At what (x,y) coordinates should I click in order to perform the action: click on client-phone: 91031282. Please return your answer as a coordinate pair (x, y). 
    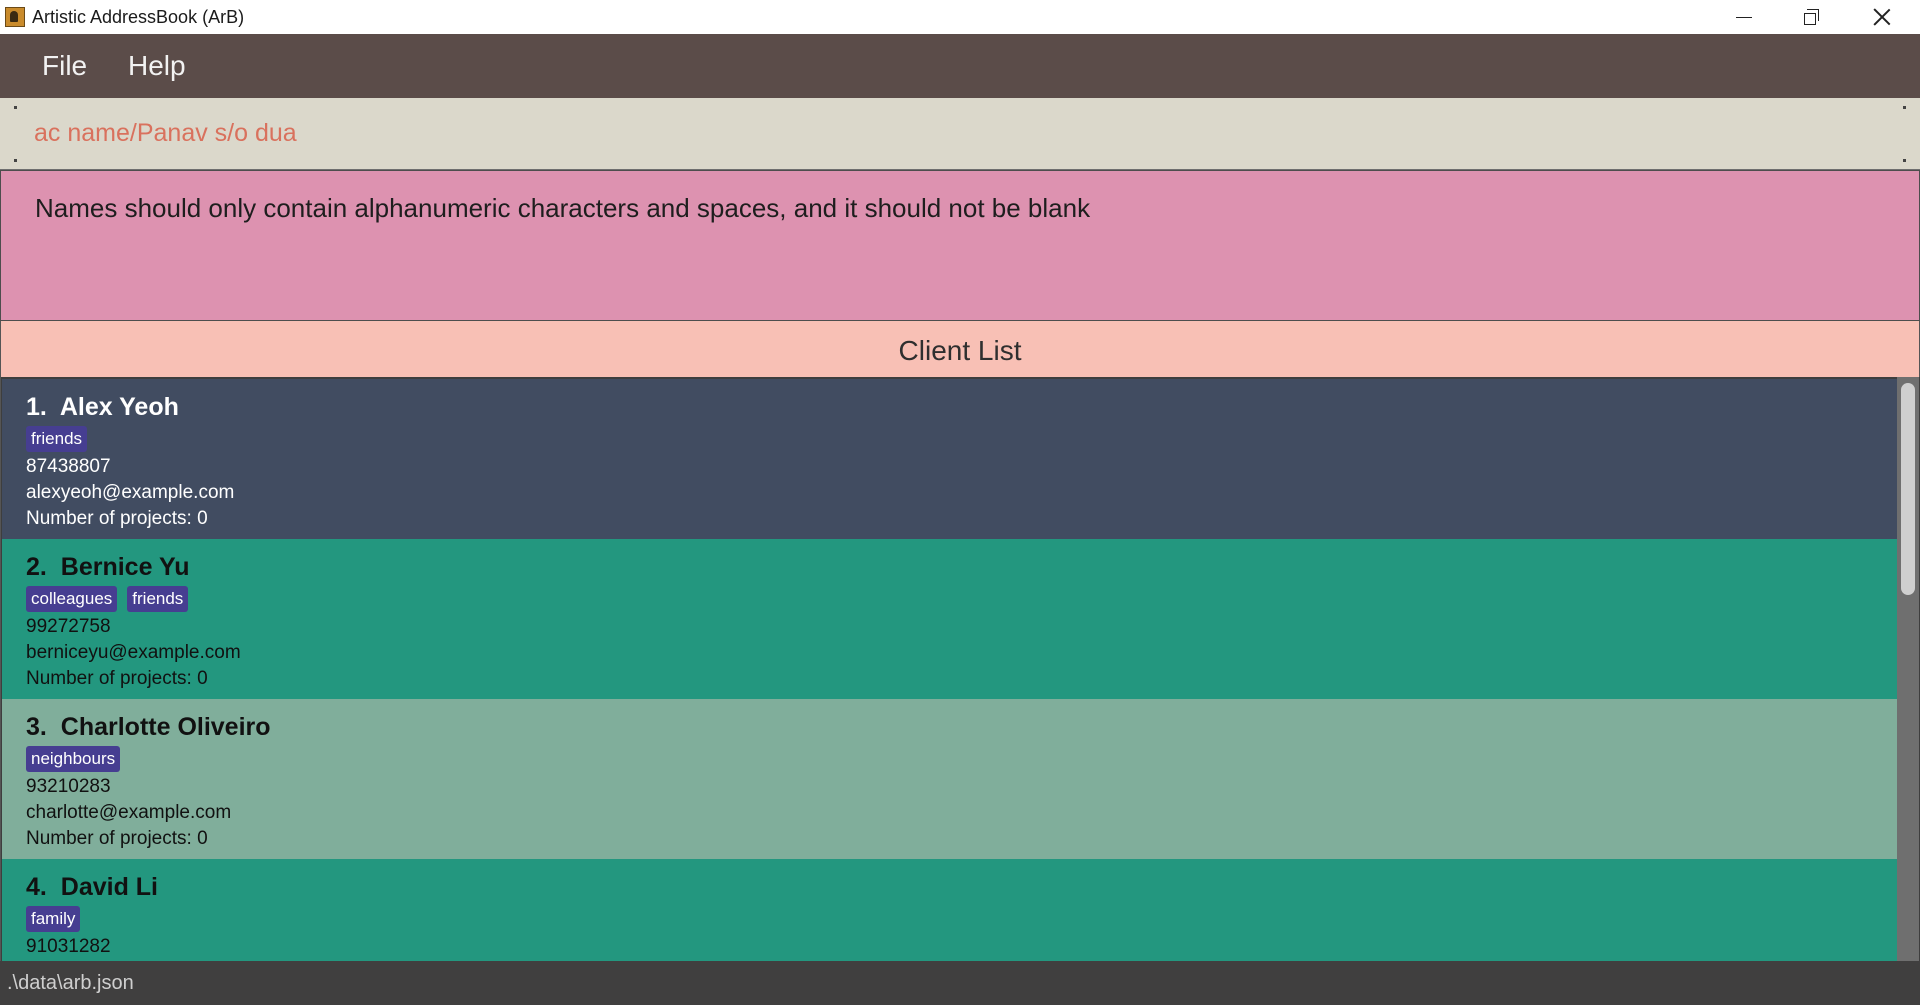
    Looking at the image, I should click on (68, 946).